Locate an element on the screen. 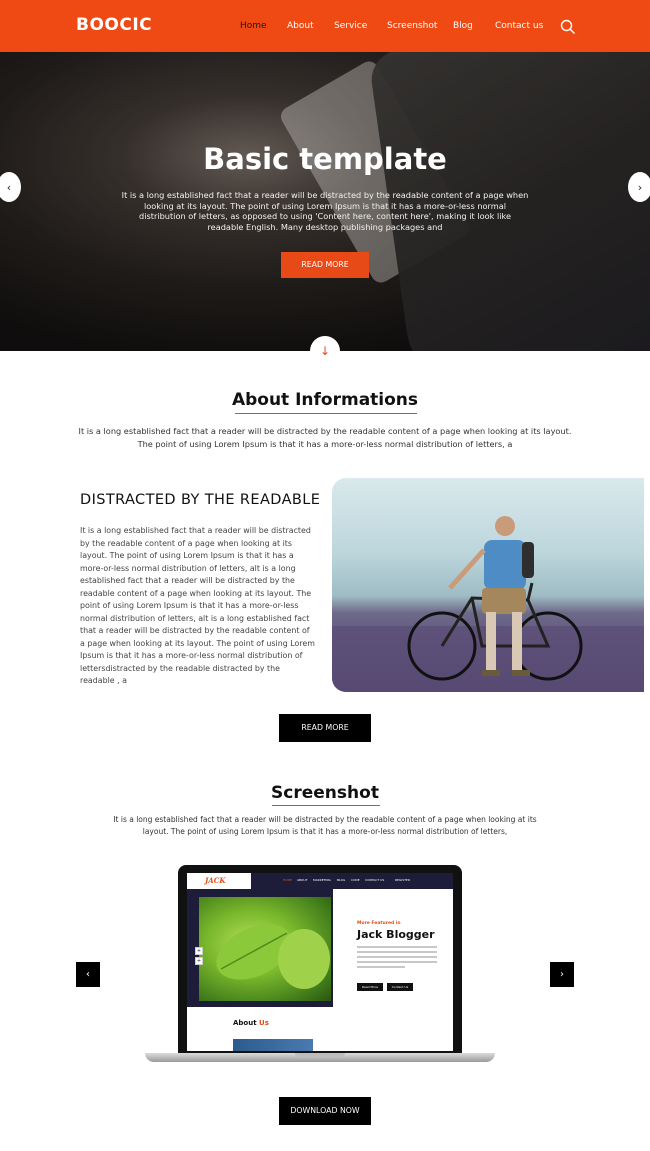 This screenshot has height=1151, width=650. mock-nav-3: BLOG is located at coordinates (341, 880).